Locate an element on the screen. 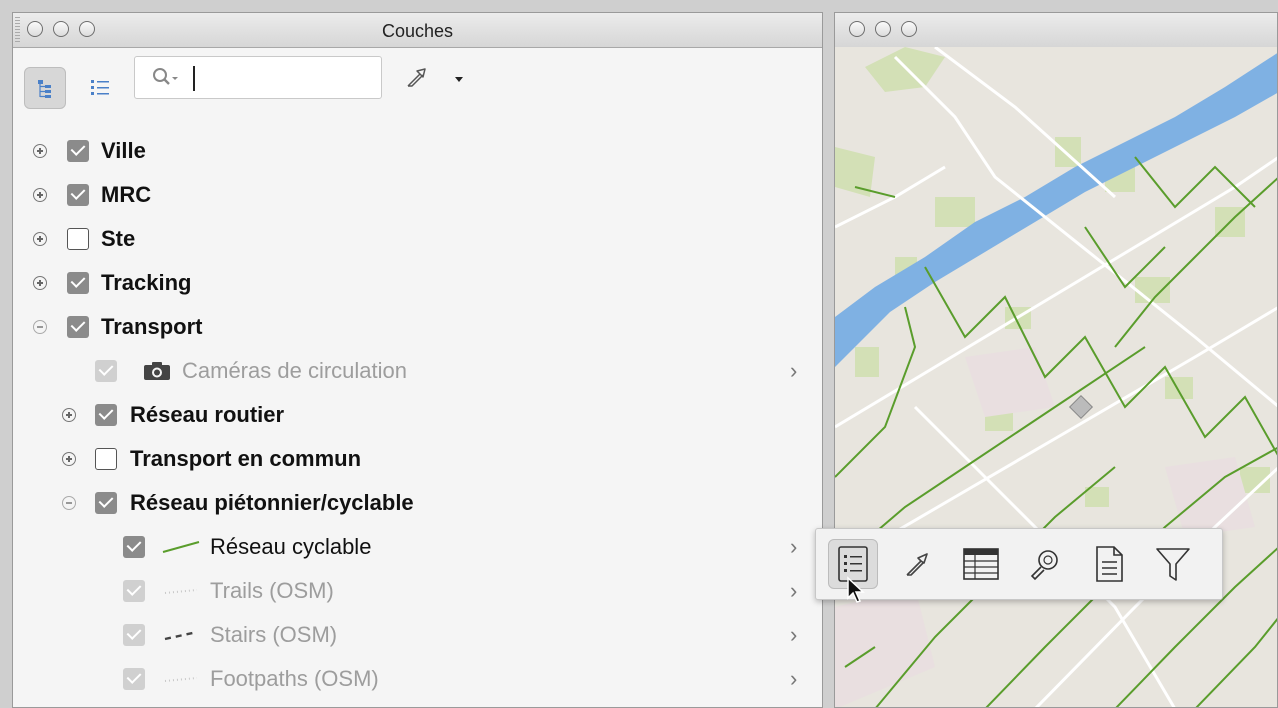 This screenshot has width=1278, height=708. layer-label: Caméras de circulation is located at coordinates (294, 370).